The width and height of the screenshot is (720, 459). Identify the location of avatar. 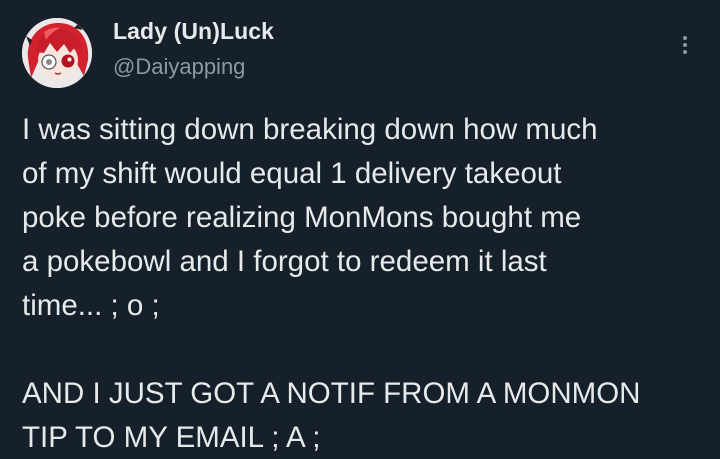
(57, 53).